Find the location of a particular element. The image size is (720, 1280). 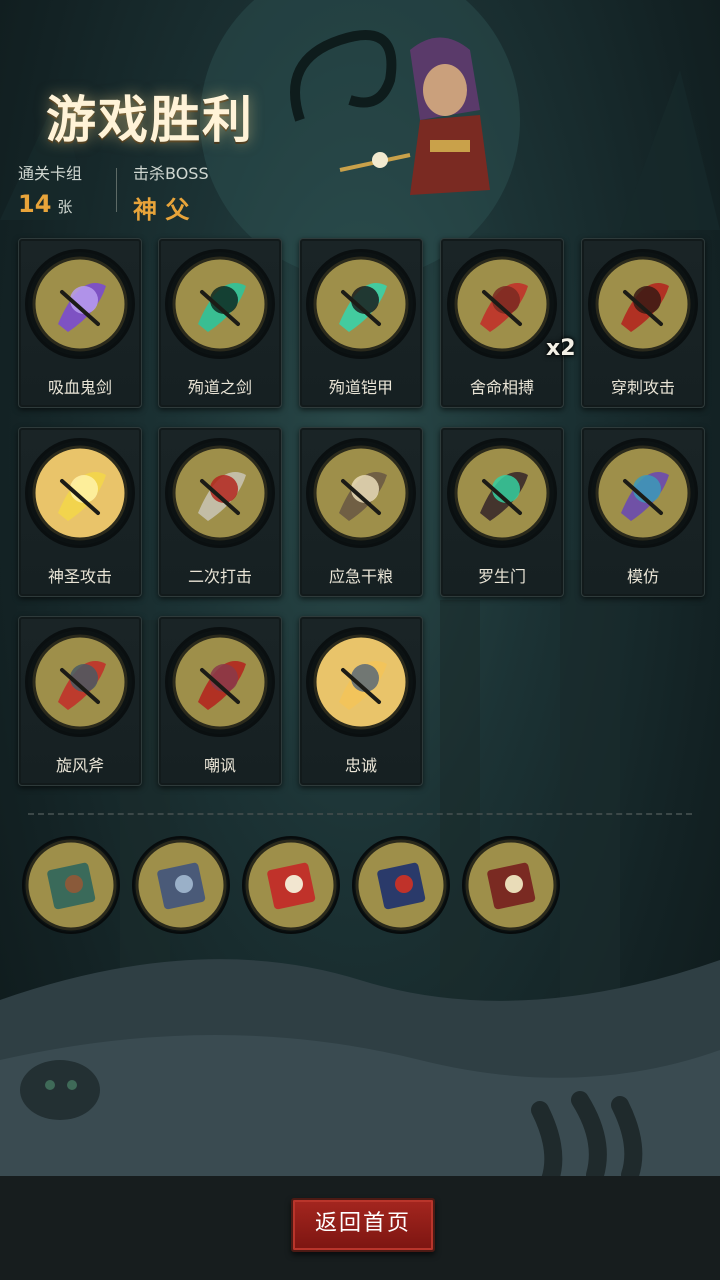

deck-card: 穿刺攻击 is located at coordinates (643, 323).